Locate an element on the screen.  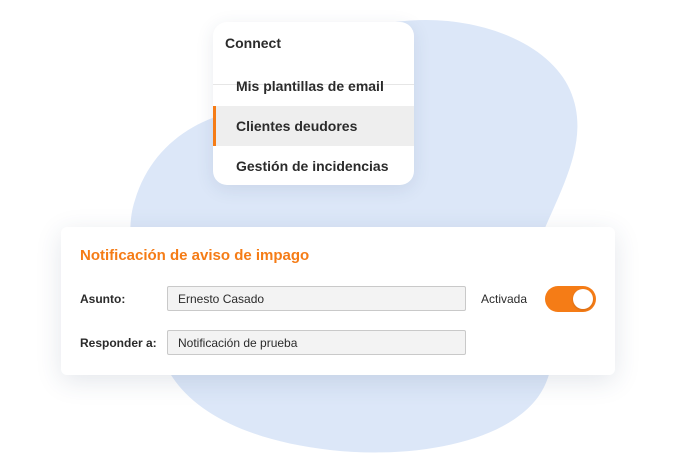
reply-to-label: Responder a: is located at coordinates (118, 343).